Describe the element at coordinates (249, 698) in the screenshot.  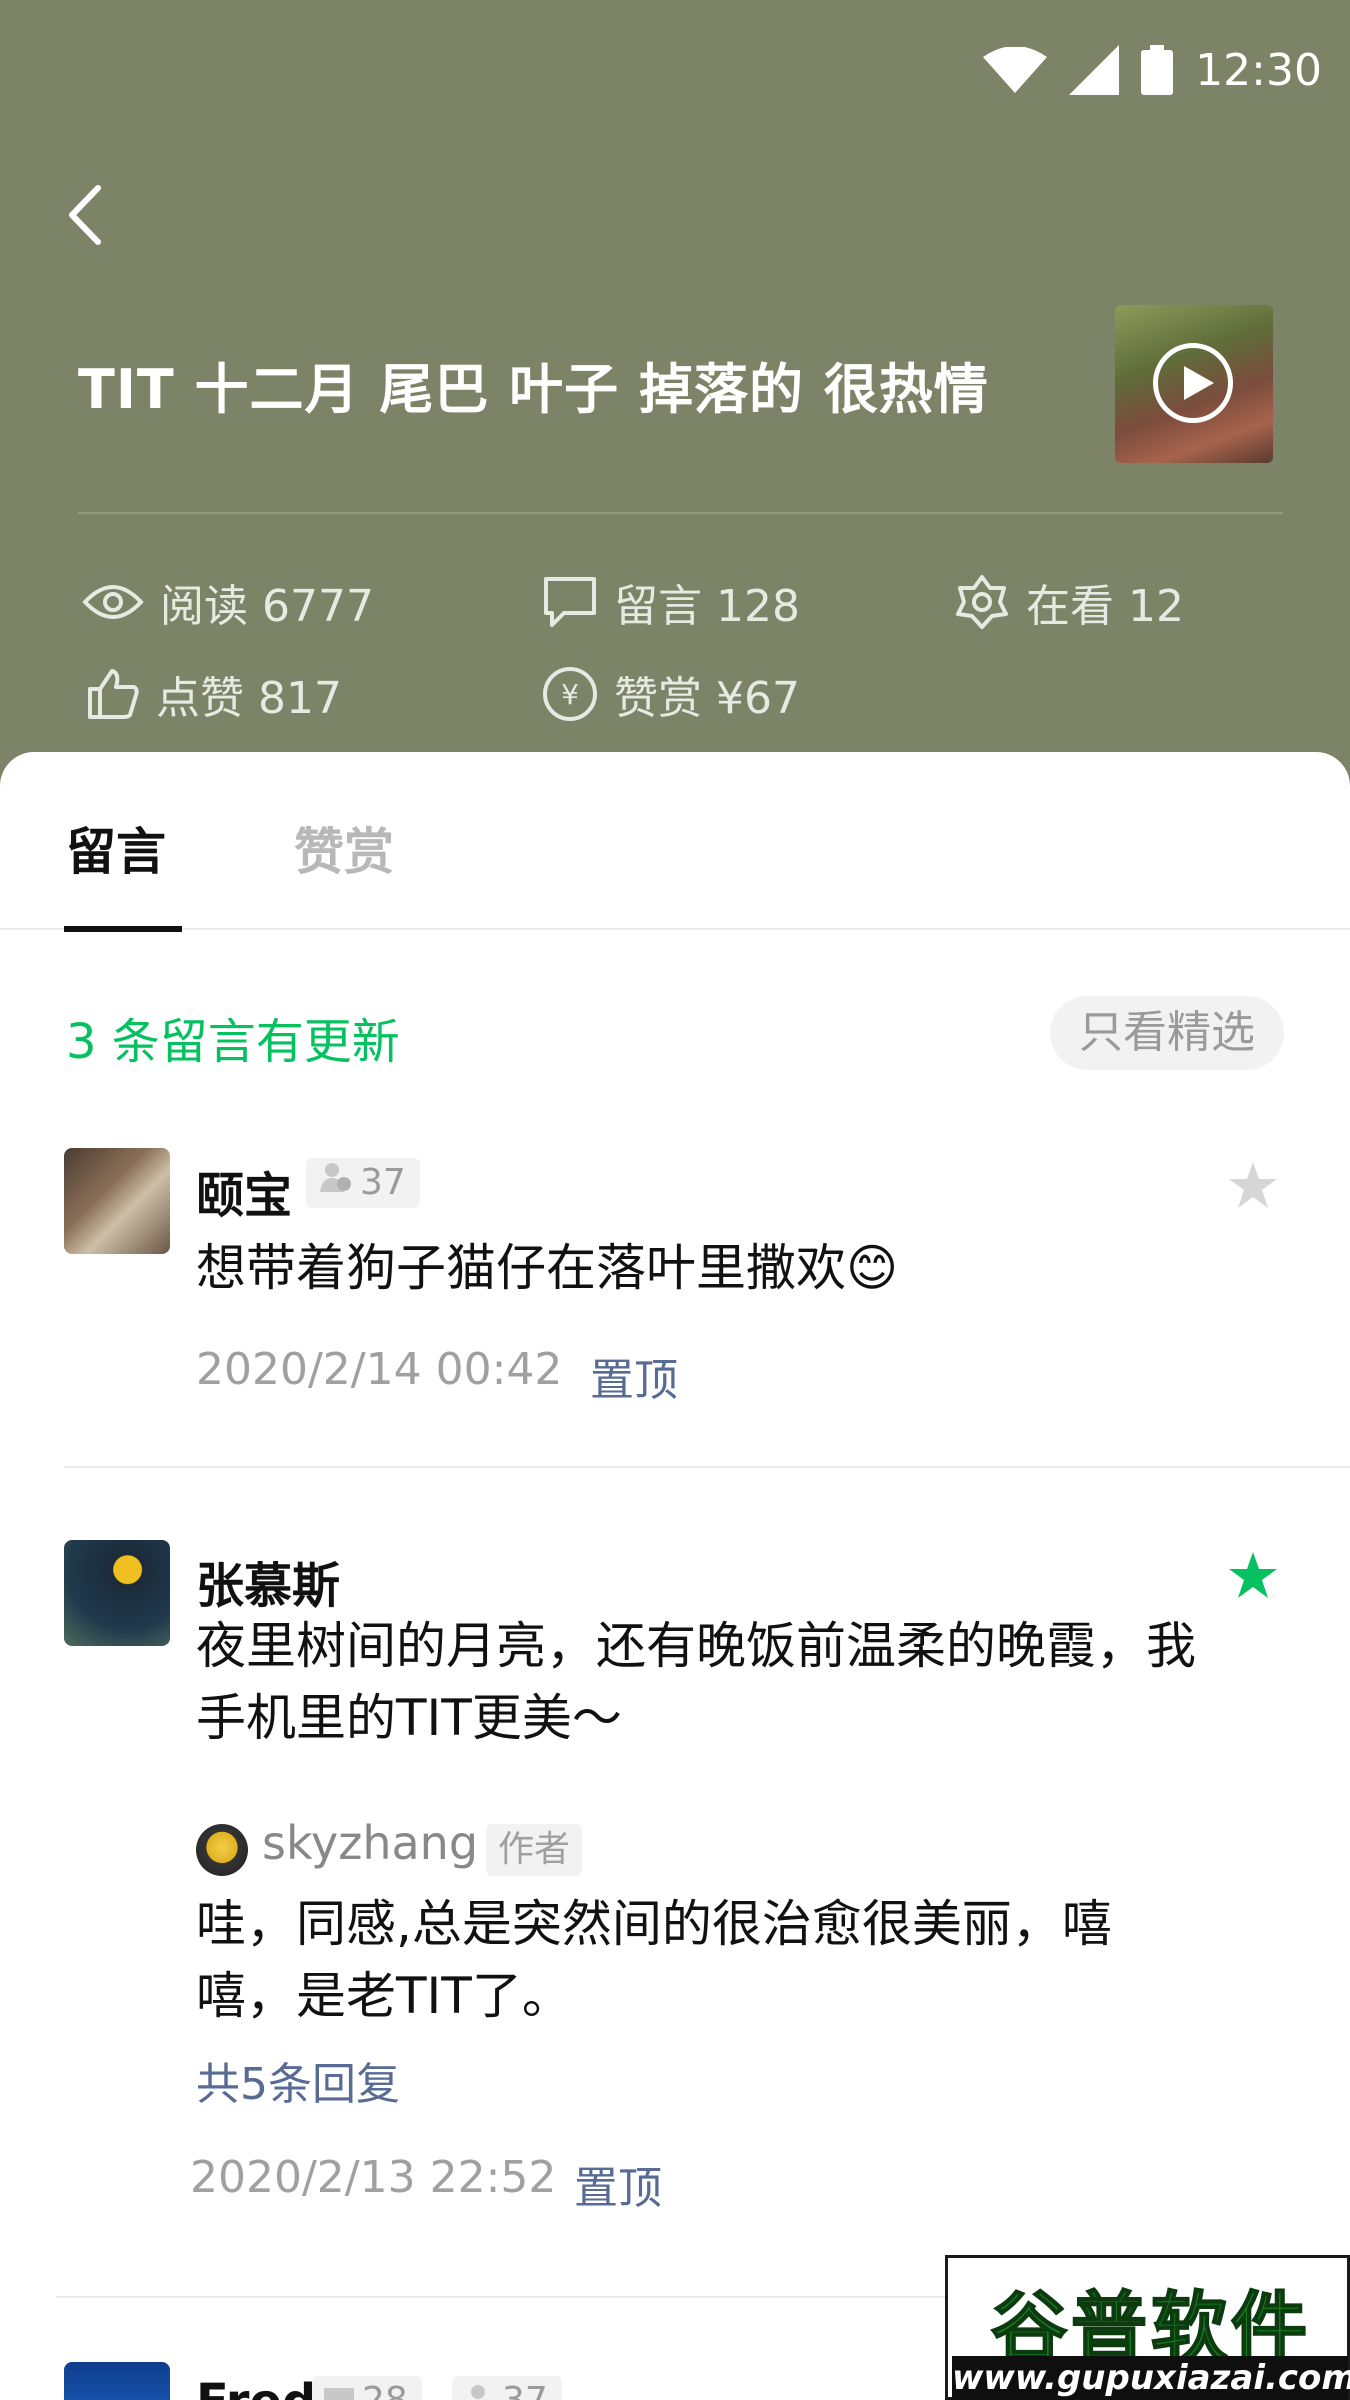
I see `stat-likes-label: 点赞 817` at that location.